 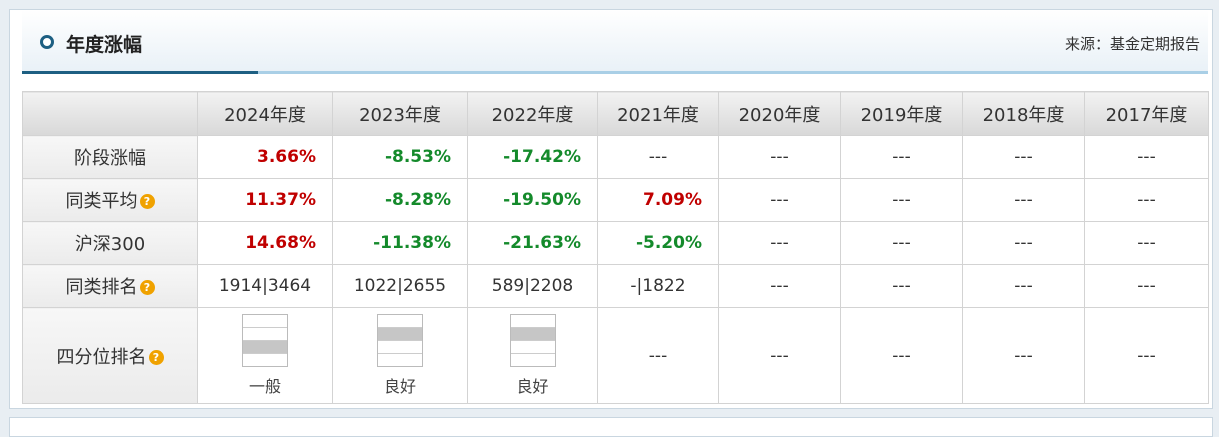 I want to click on row-label: 沪深300, so click(x=110, y=243).